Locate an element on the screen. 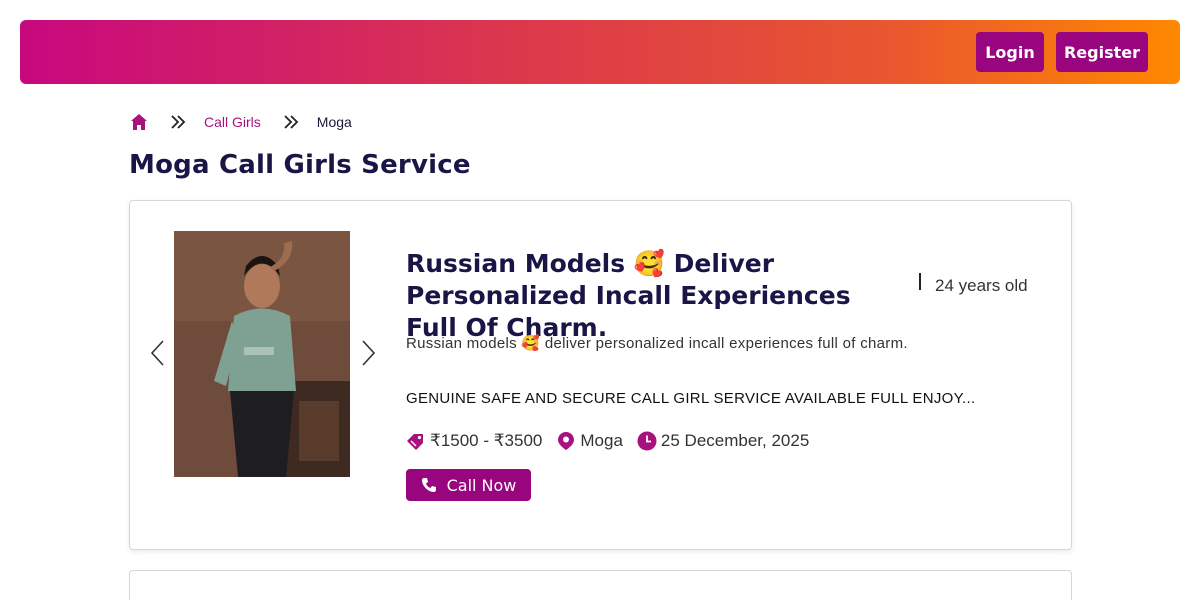 This screenshot has width=1200, height=600. listing-meta: ₹1500 - ₹3500 Moga 25 December, 2025 is located at coordinates (614, 441).